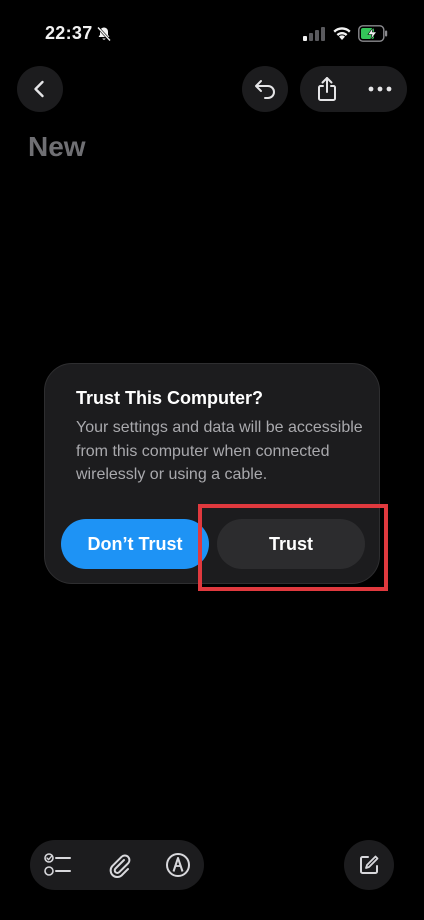 The width and height of the screenshot is (424, 920). What do you see at coordinates (353, 89) in the screenshot?
I see `note-actions-group` at bounding box center [353, 89].